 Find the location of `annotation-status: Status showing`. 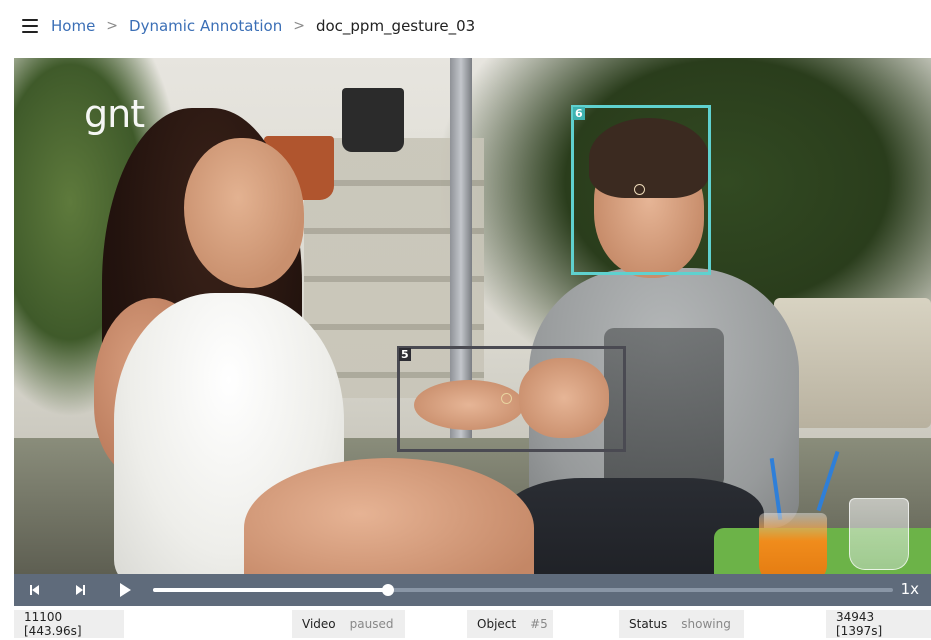

annotation-status: Status showing is located at coordinates (681, 624).